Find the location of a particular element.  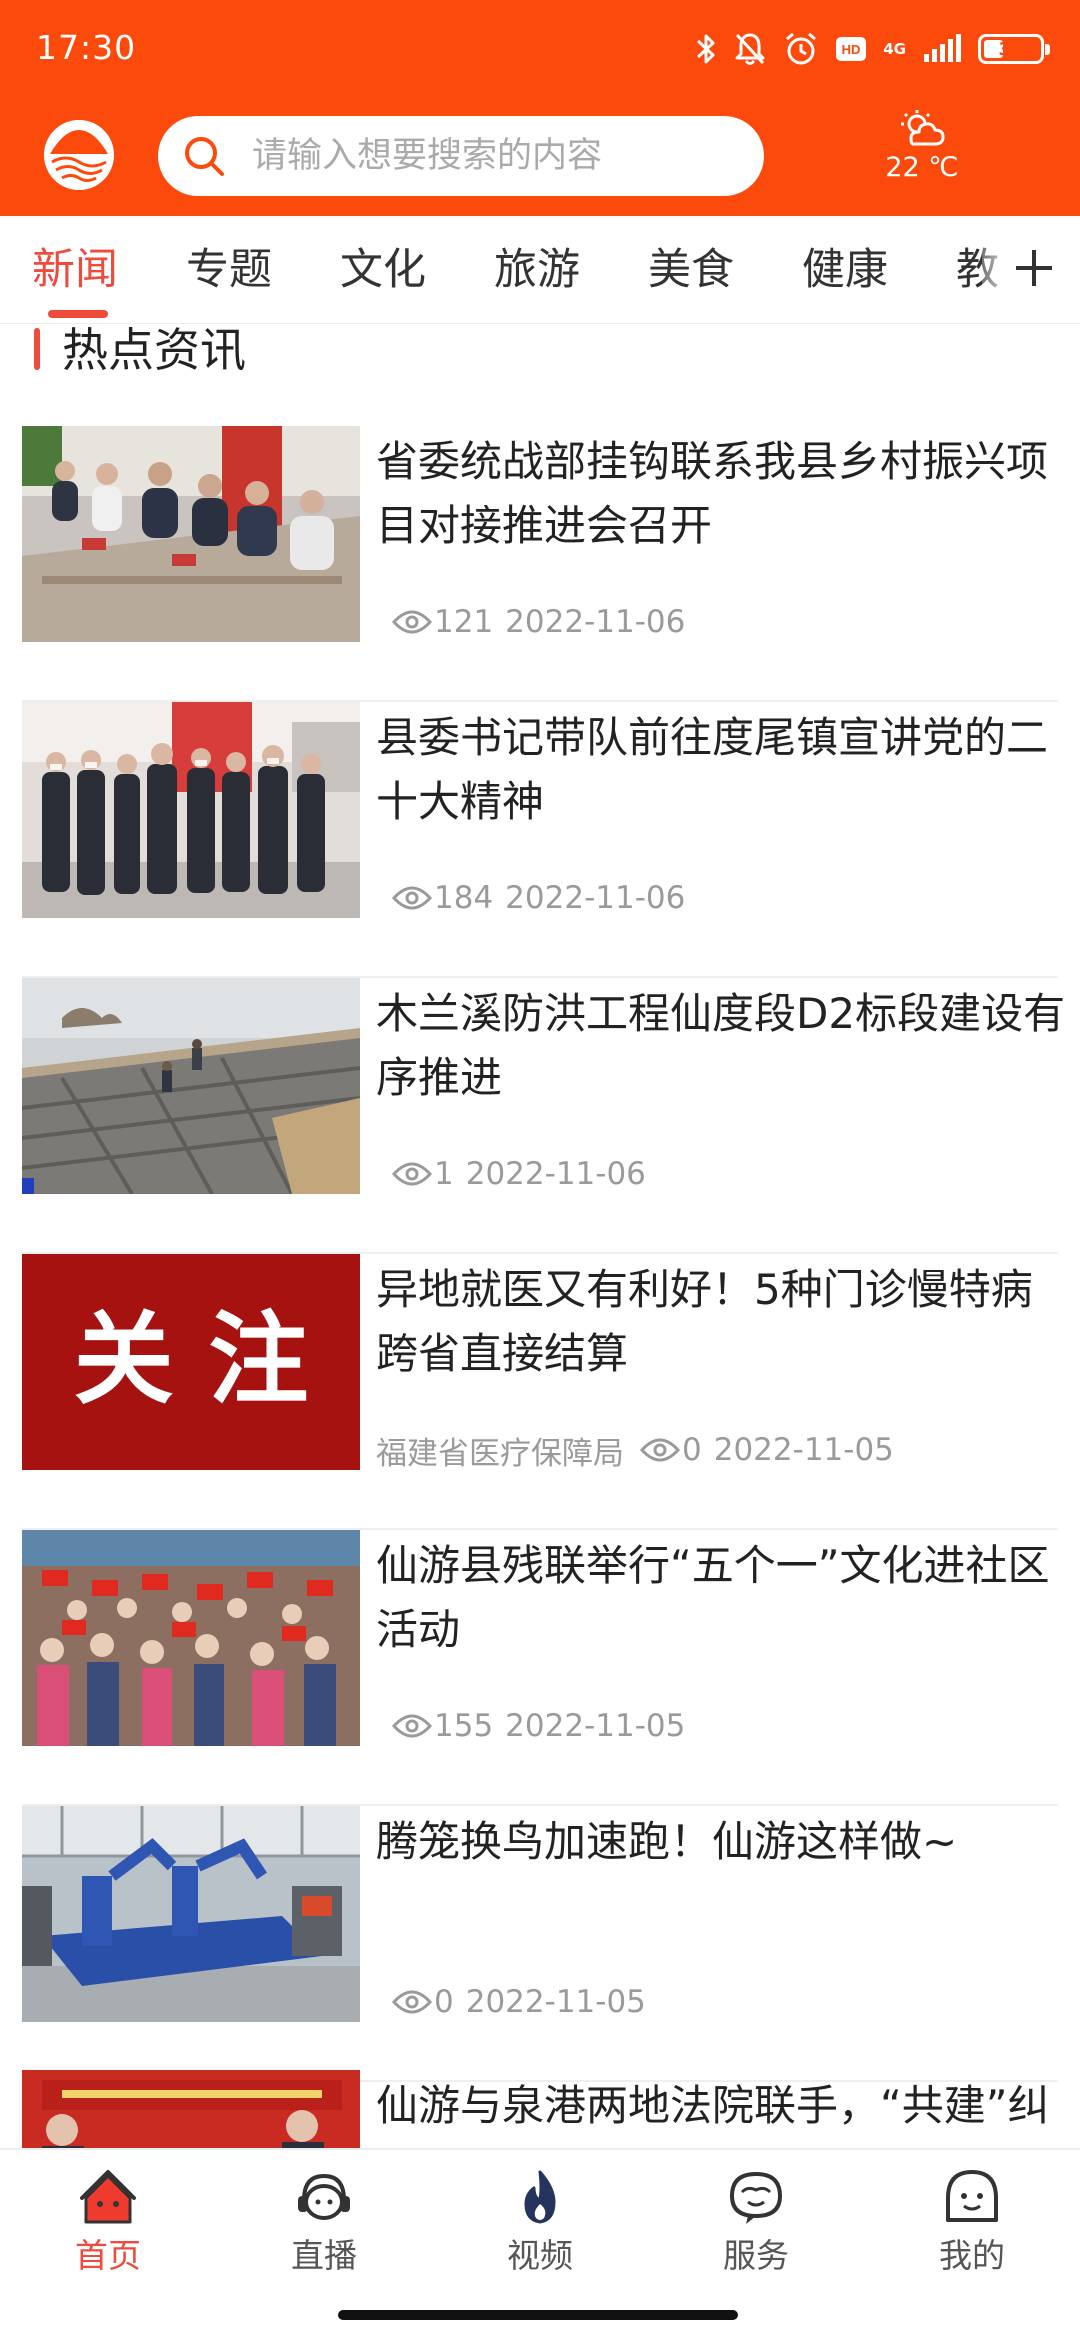

signal-icon is located at coordinates (942, 48).